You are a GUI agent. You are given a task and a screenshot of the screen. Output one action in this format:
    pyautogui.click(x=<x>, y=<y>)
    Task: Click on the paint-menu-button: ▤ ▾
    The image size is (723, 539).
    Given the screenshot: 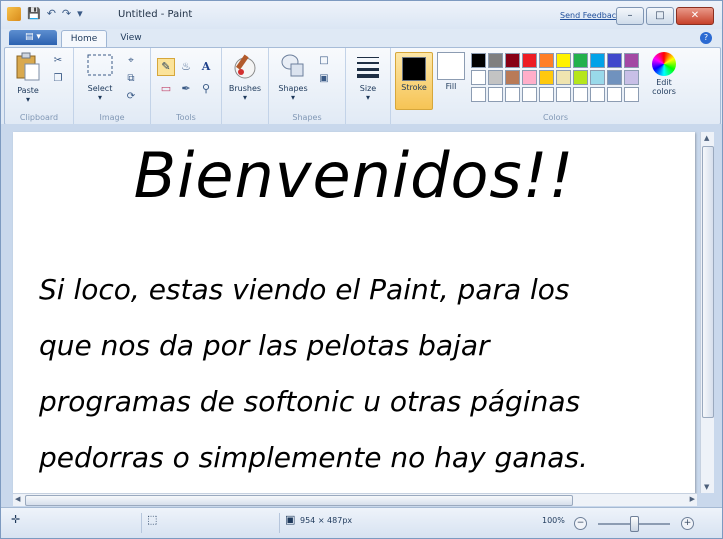 What is the action you would take?
    pyautogui.click(x=33, y=37)
    